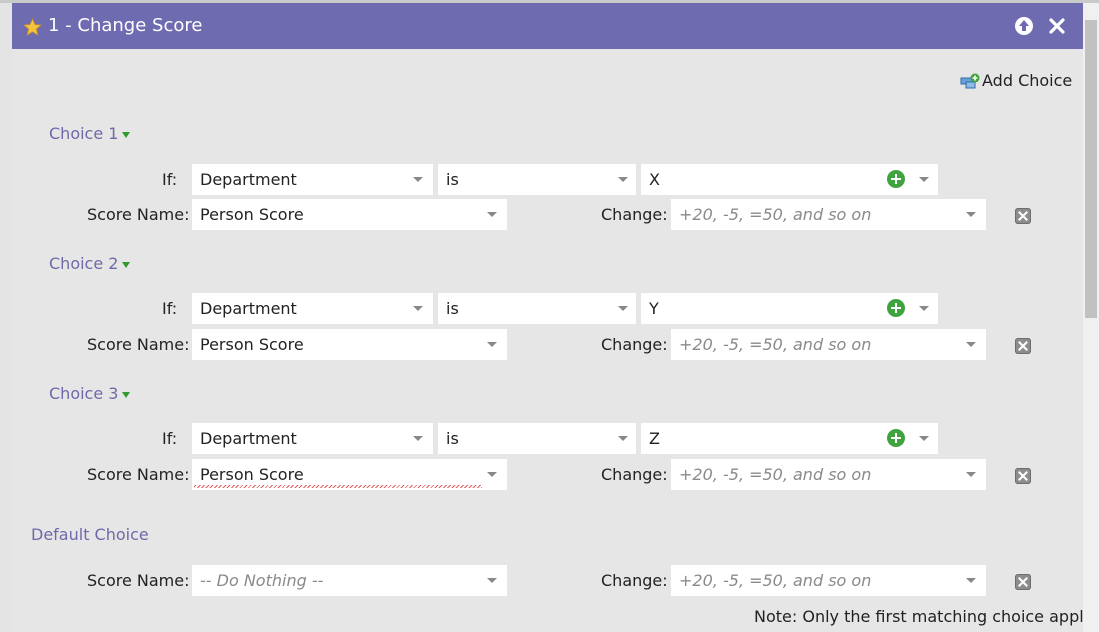 Image resolution: width=1099 pixels, height=632 pixels. I want to click on delete-choice-2-icon, so click(1023, 346).